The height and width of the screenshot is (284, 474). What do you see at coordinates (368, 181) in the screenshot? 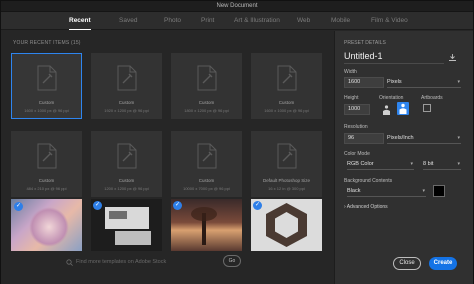
I see `background-contents-label: Background Contents` at bounding box center [368, 181].